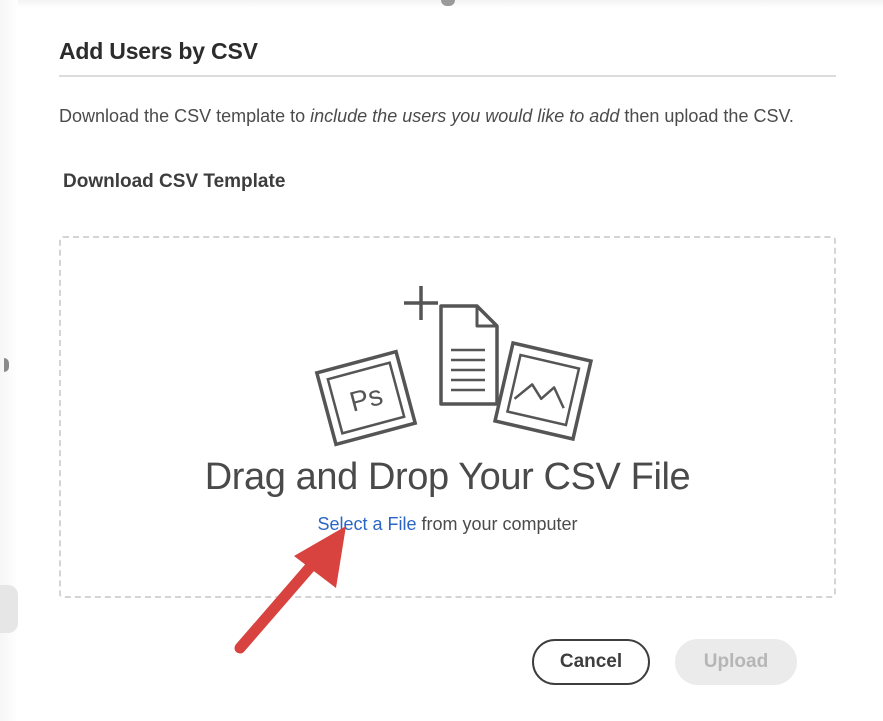  What do you see at coordinates (9, 609) in the screenshot?
I see `background-tab` at bounding box center [9, 609].